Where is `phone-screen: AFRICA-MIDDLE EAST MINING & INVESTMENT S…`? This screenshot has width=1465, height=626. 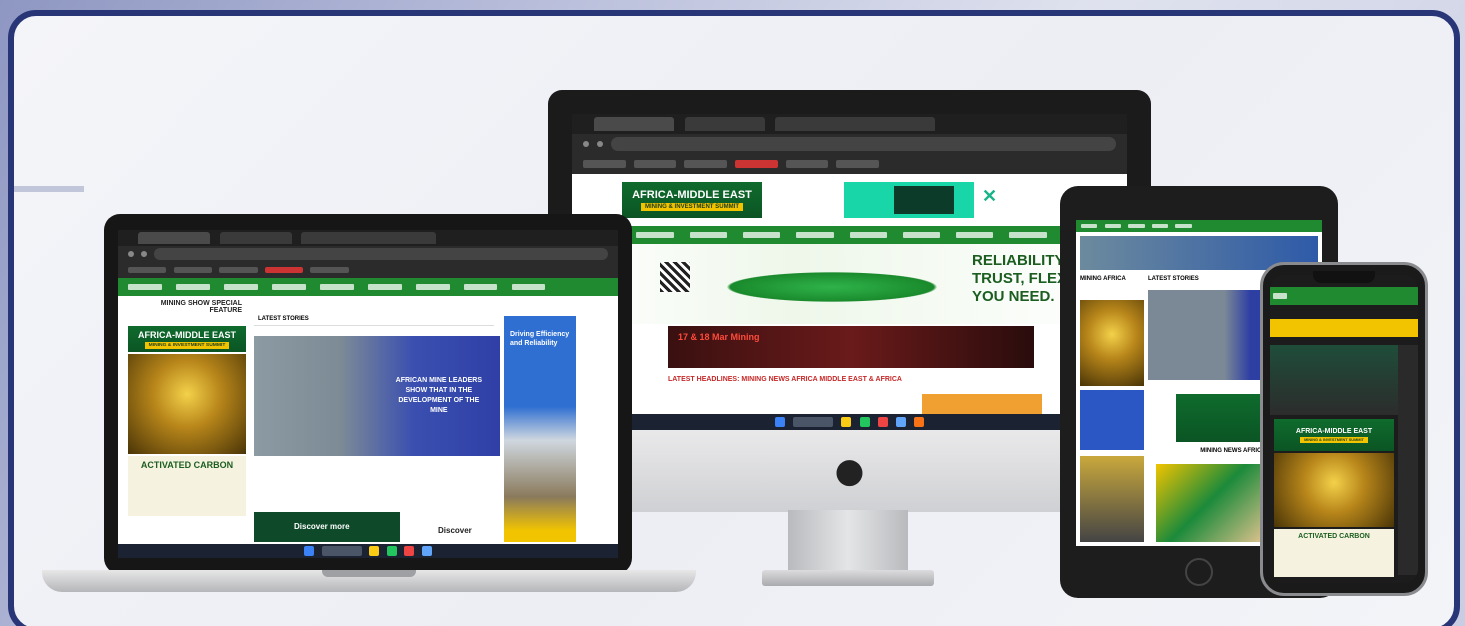
phone-screen: AFRICA-MIDDLE EAST MINING & INVESTMENT S… is located at coordinates (1344, 429).